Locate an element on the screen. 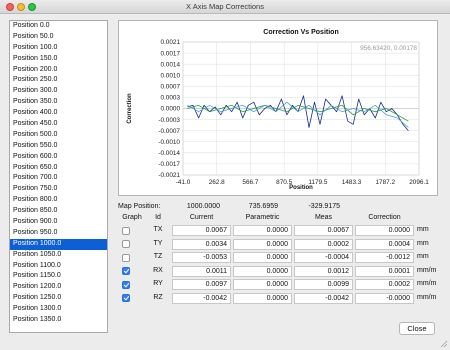  current-field: -0.0042 is located at coordinates (201, 298).